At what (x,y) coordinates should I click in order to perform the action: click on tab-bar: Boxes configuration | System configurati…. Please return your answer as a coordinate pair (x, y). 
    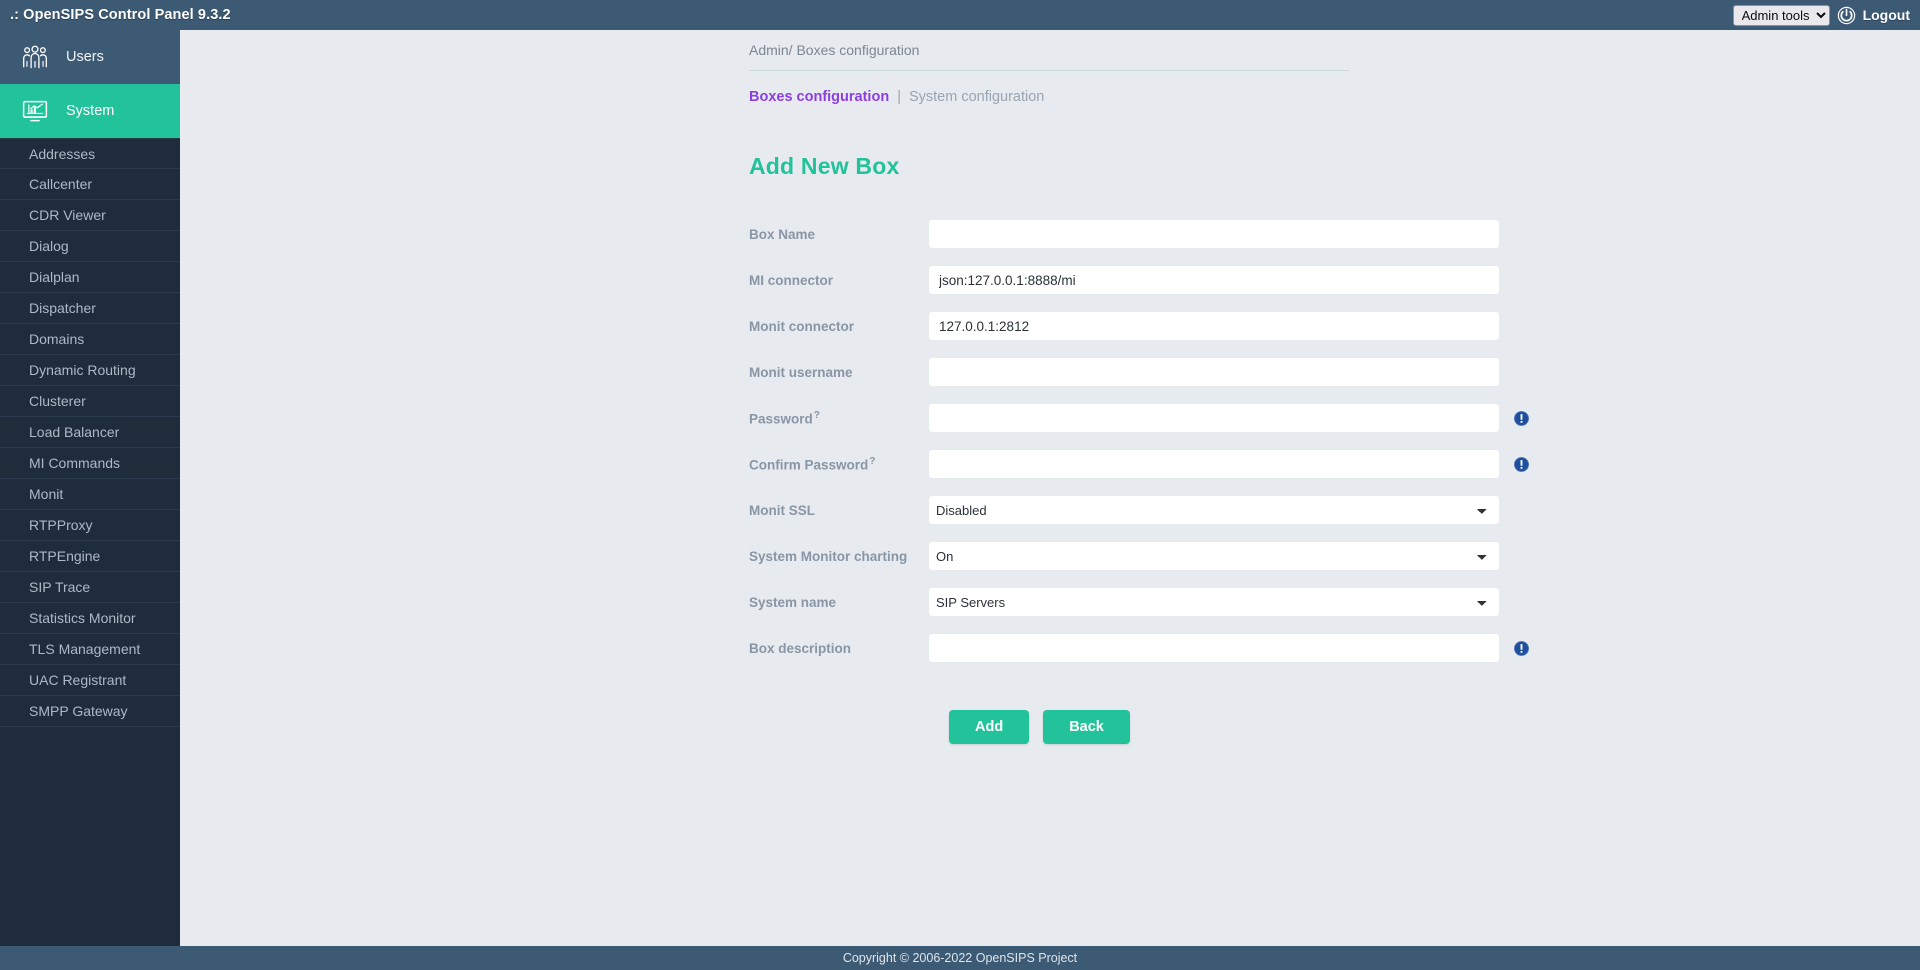
    Looking at the image, I should click on (1334, 97).